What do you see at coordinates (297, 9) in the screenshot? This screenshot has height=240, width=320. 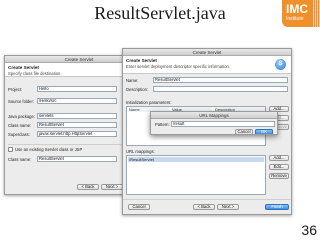 I see `logo-main-text: IMC` at bounding box center [297, 9].